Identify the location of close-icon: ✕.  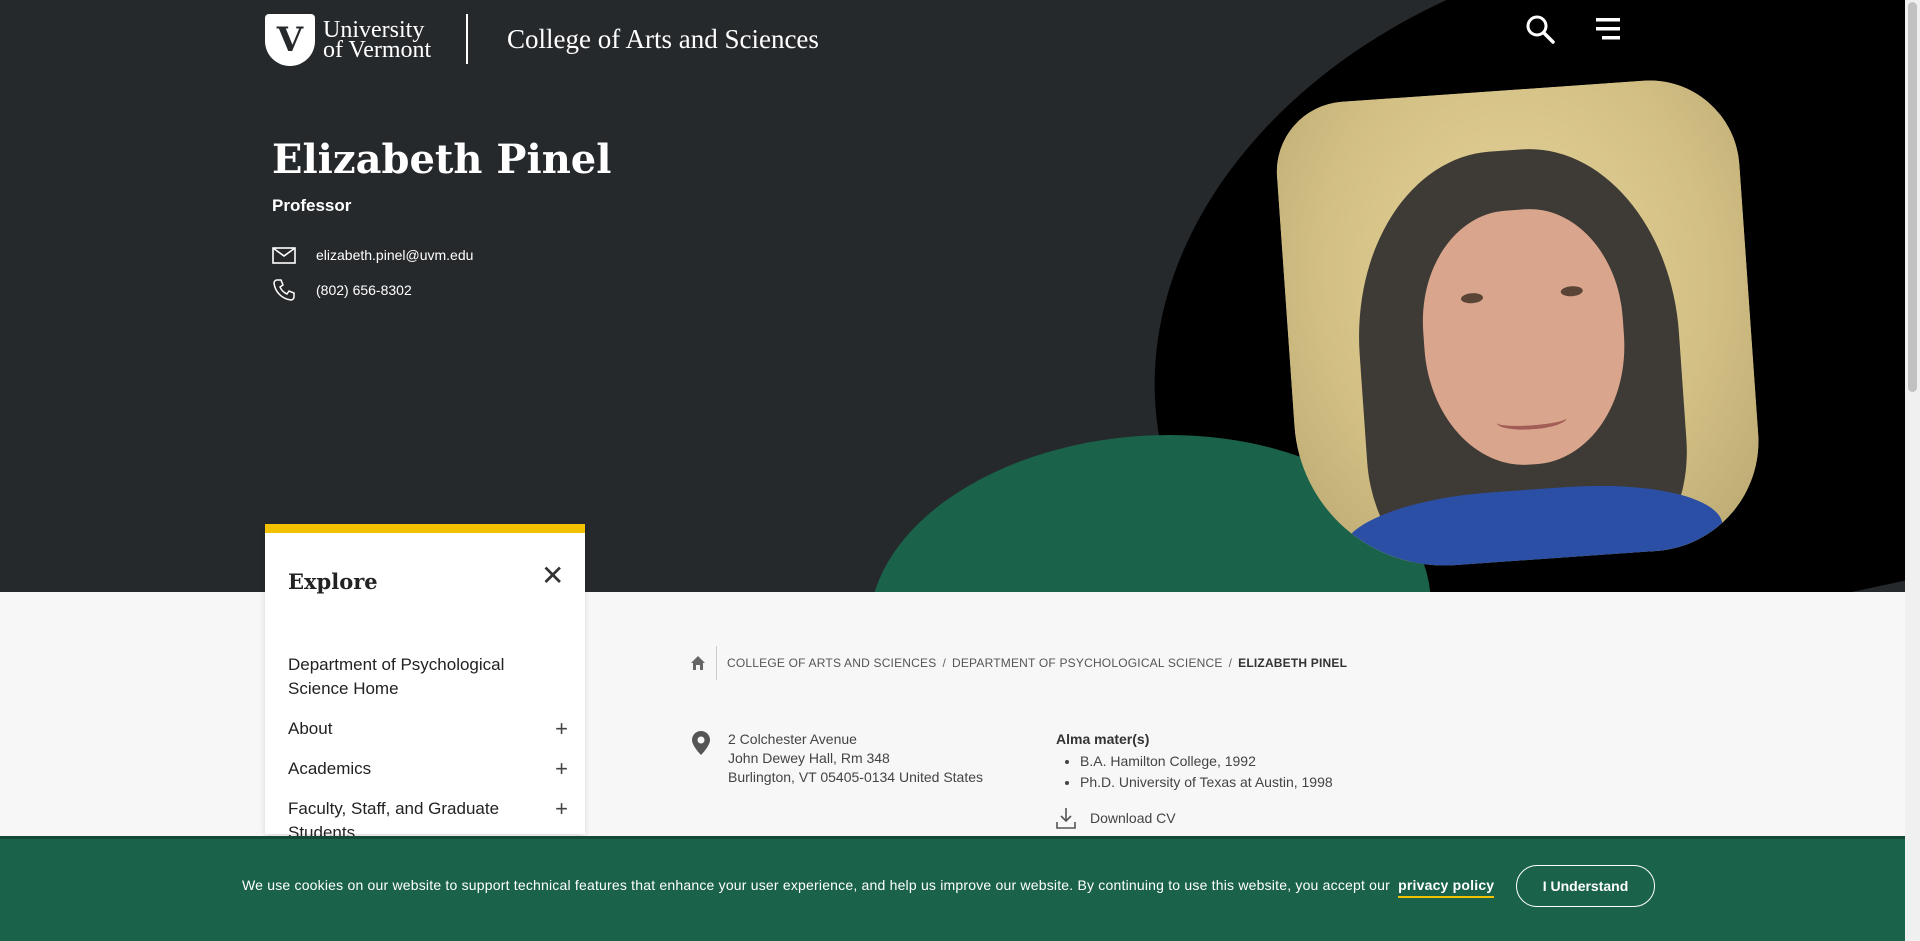
(552, 576).